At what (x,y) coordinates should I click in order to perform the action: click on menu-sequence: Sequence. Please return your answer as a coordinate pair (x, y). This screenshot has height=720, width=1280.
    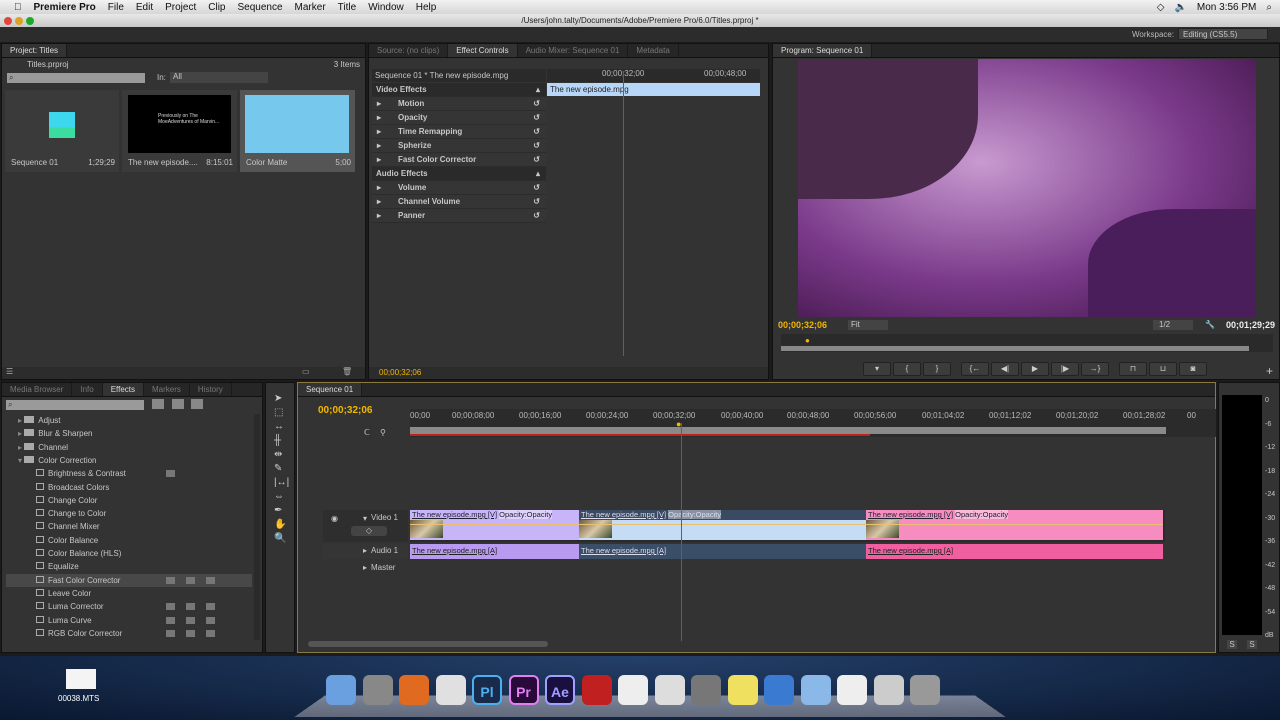
    Looking at the image, I should click on (259, 7).